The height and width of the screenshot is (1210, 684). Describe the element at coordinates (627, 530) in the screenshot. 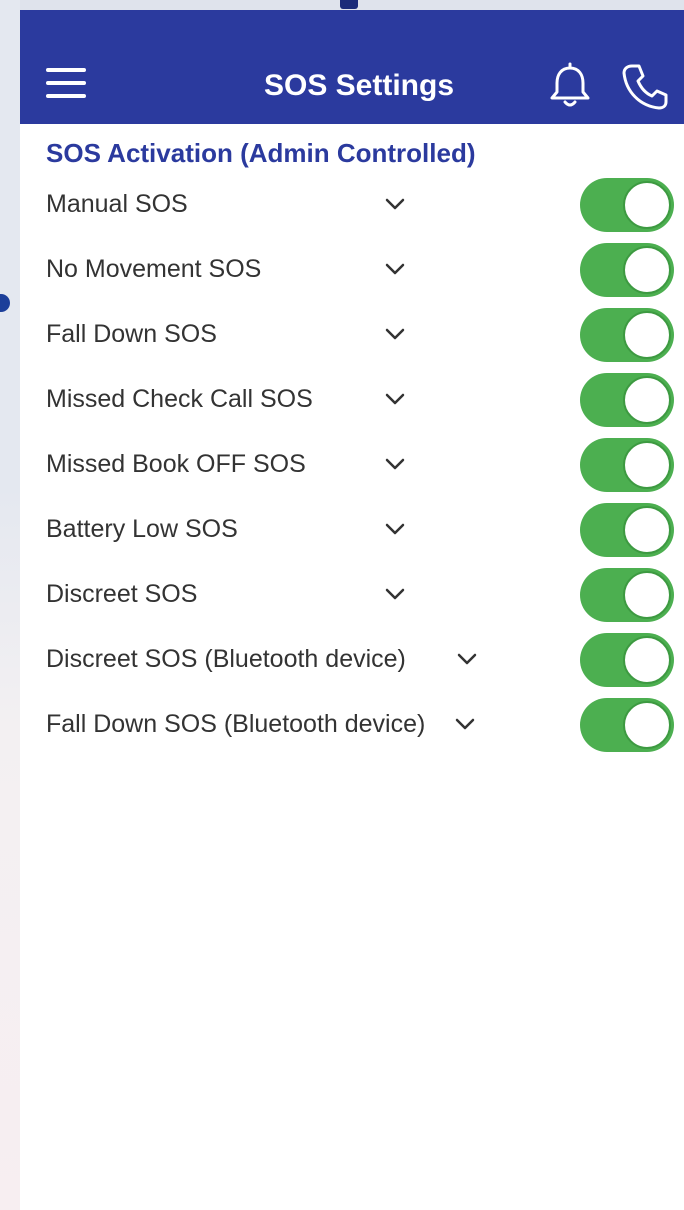

I see `toggle-battery-low-sos` at that location.